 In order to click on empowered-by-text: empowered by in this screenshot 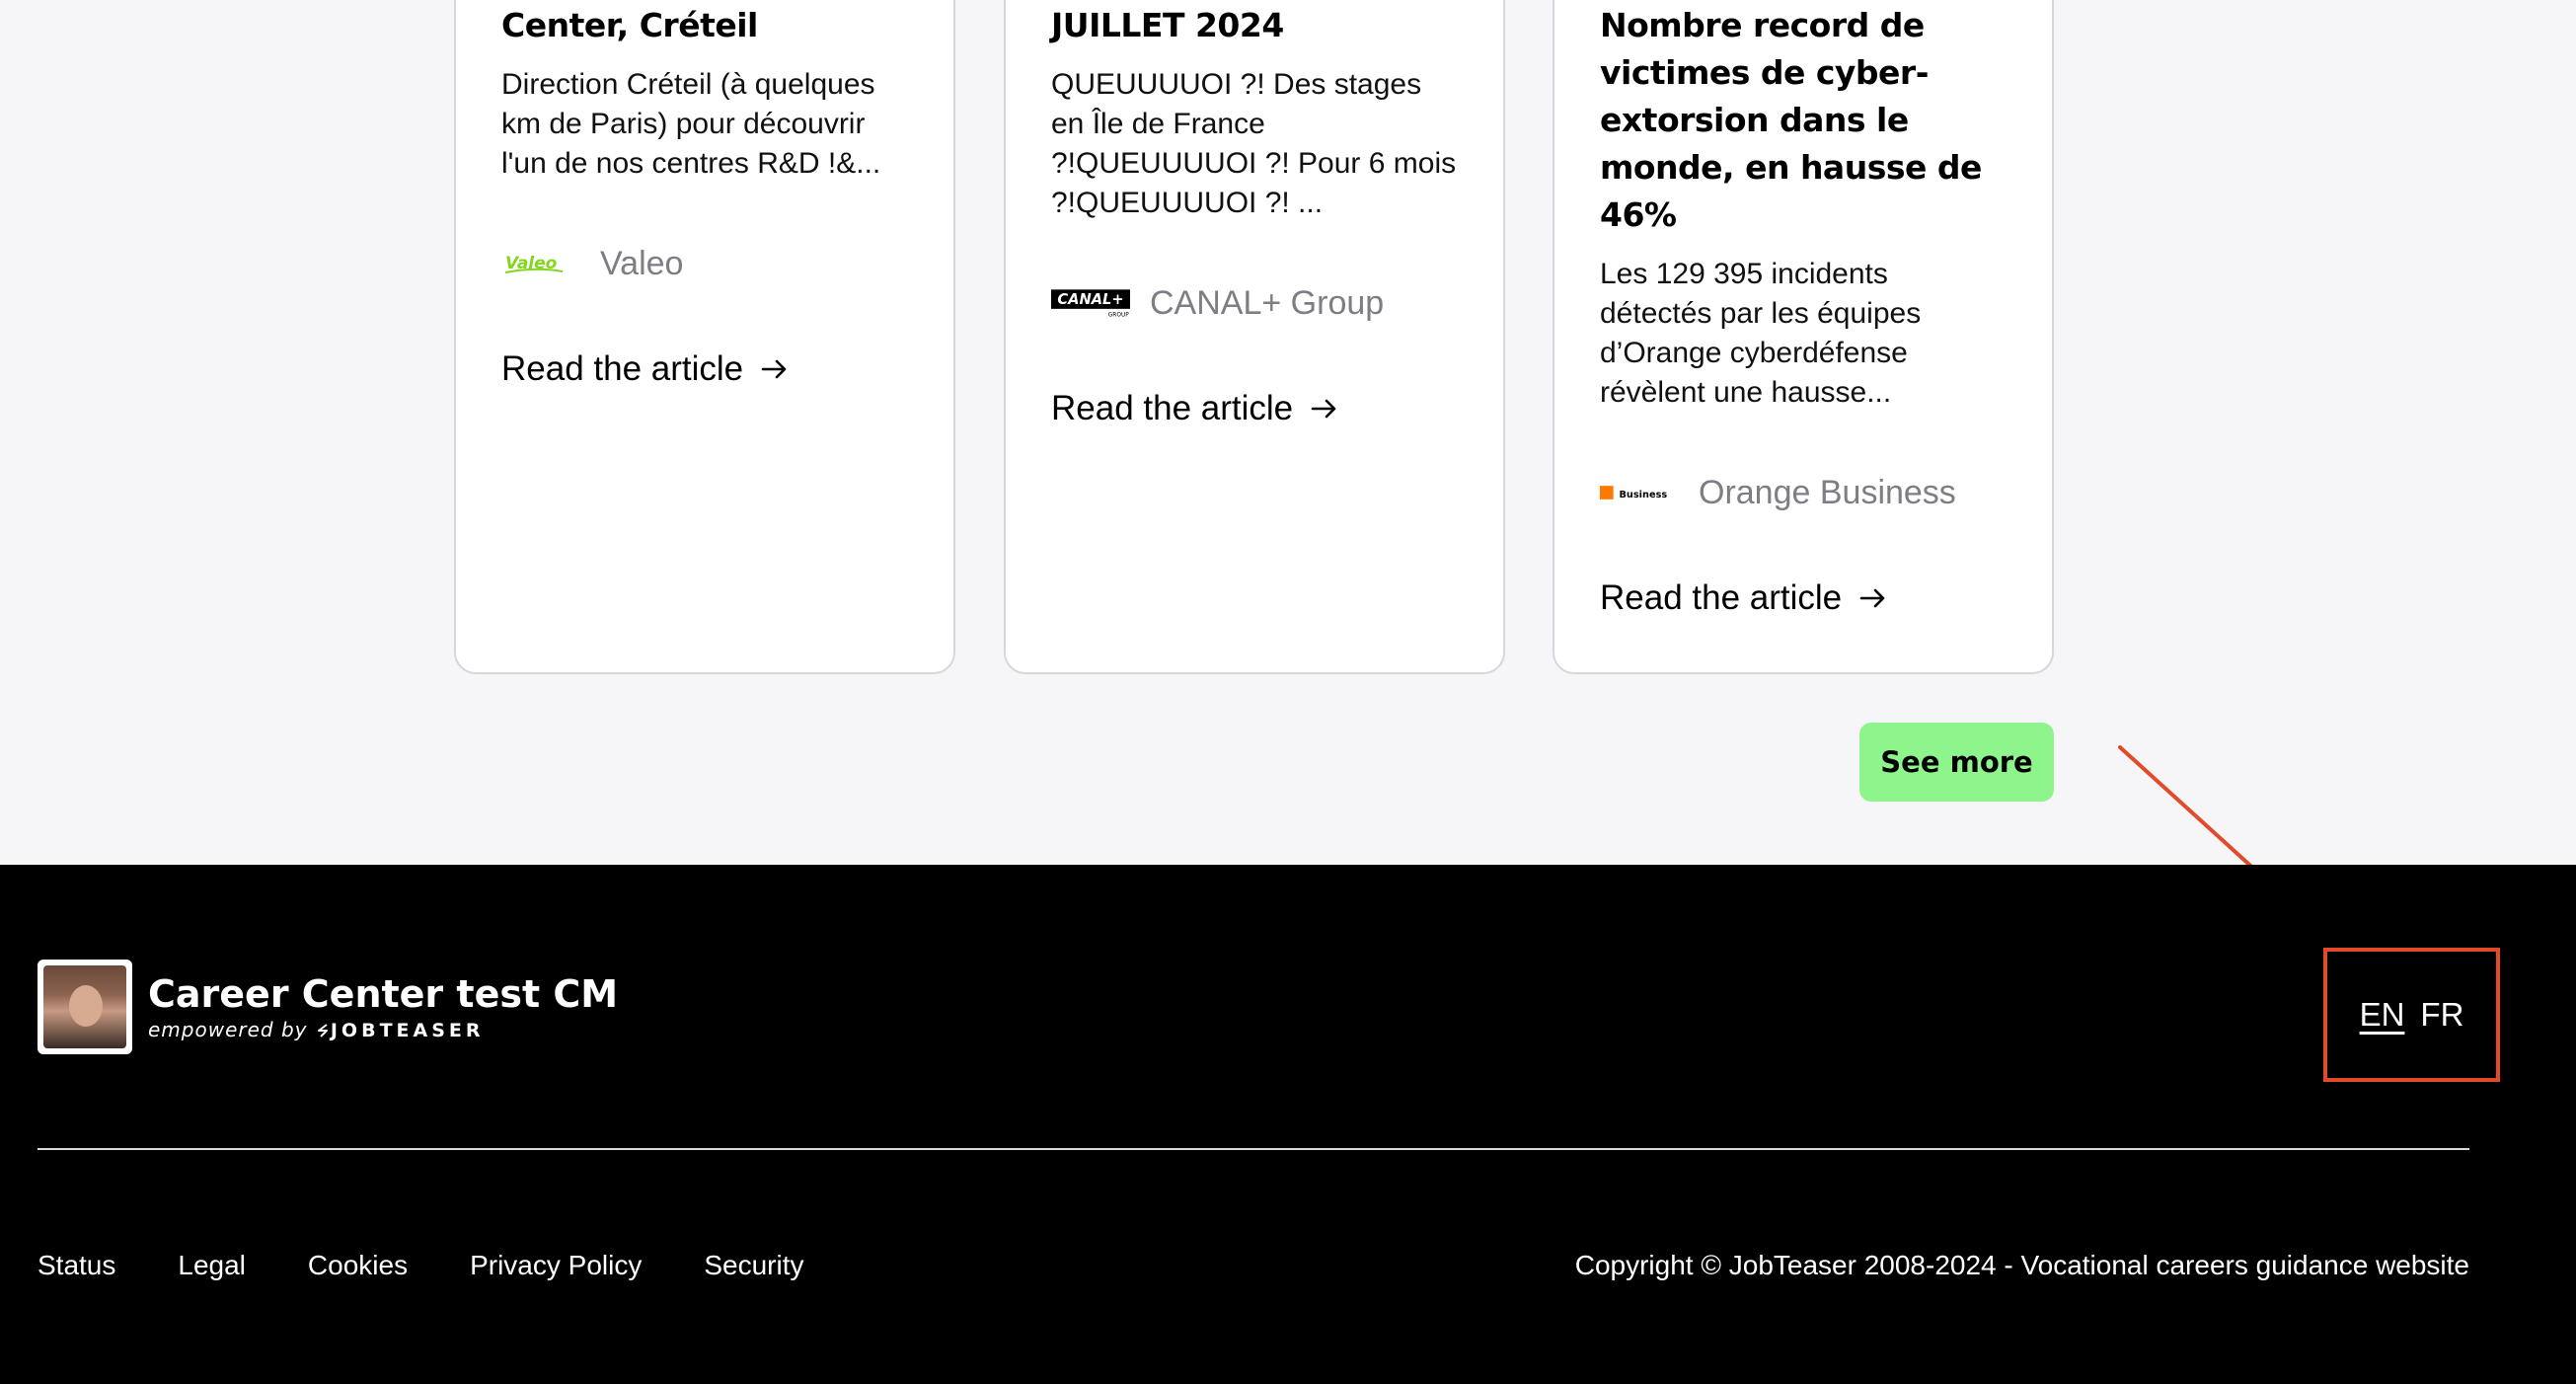, I will do `click(228, 1029)`.